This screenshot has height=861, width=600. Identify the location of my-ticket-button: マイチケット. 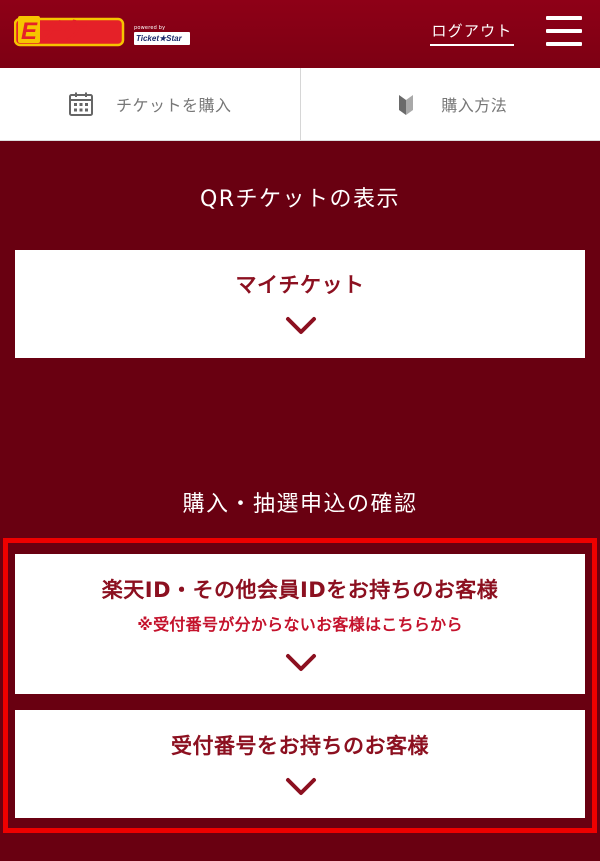
(300, 304).